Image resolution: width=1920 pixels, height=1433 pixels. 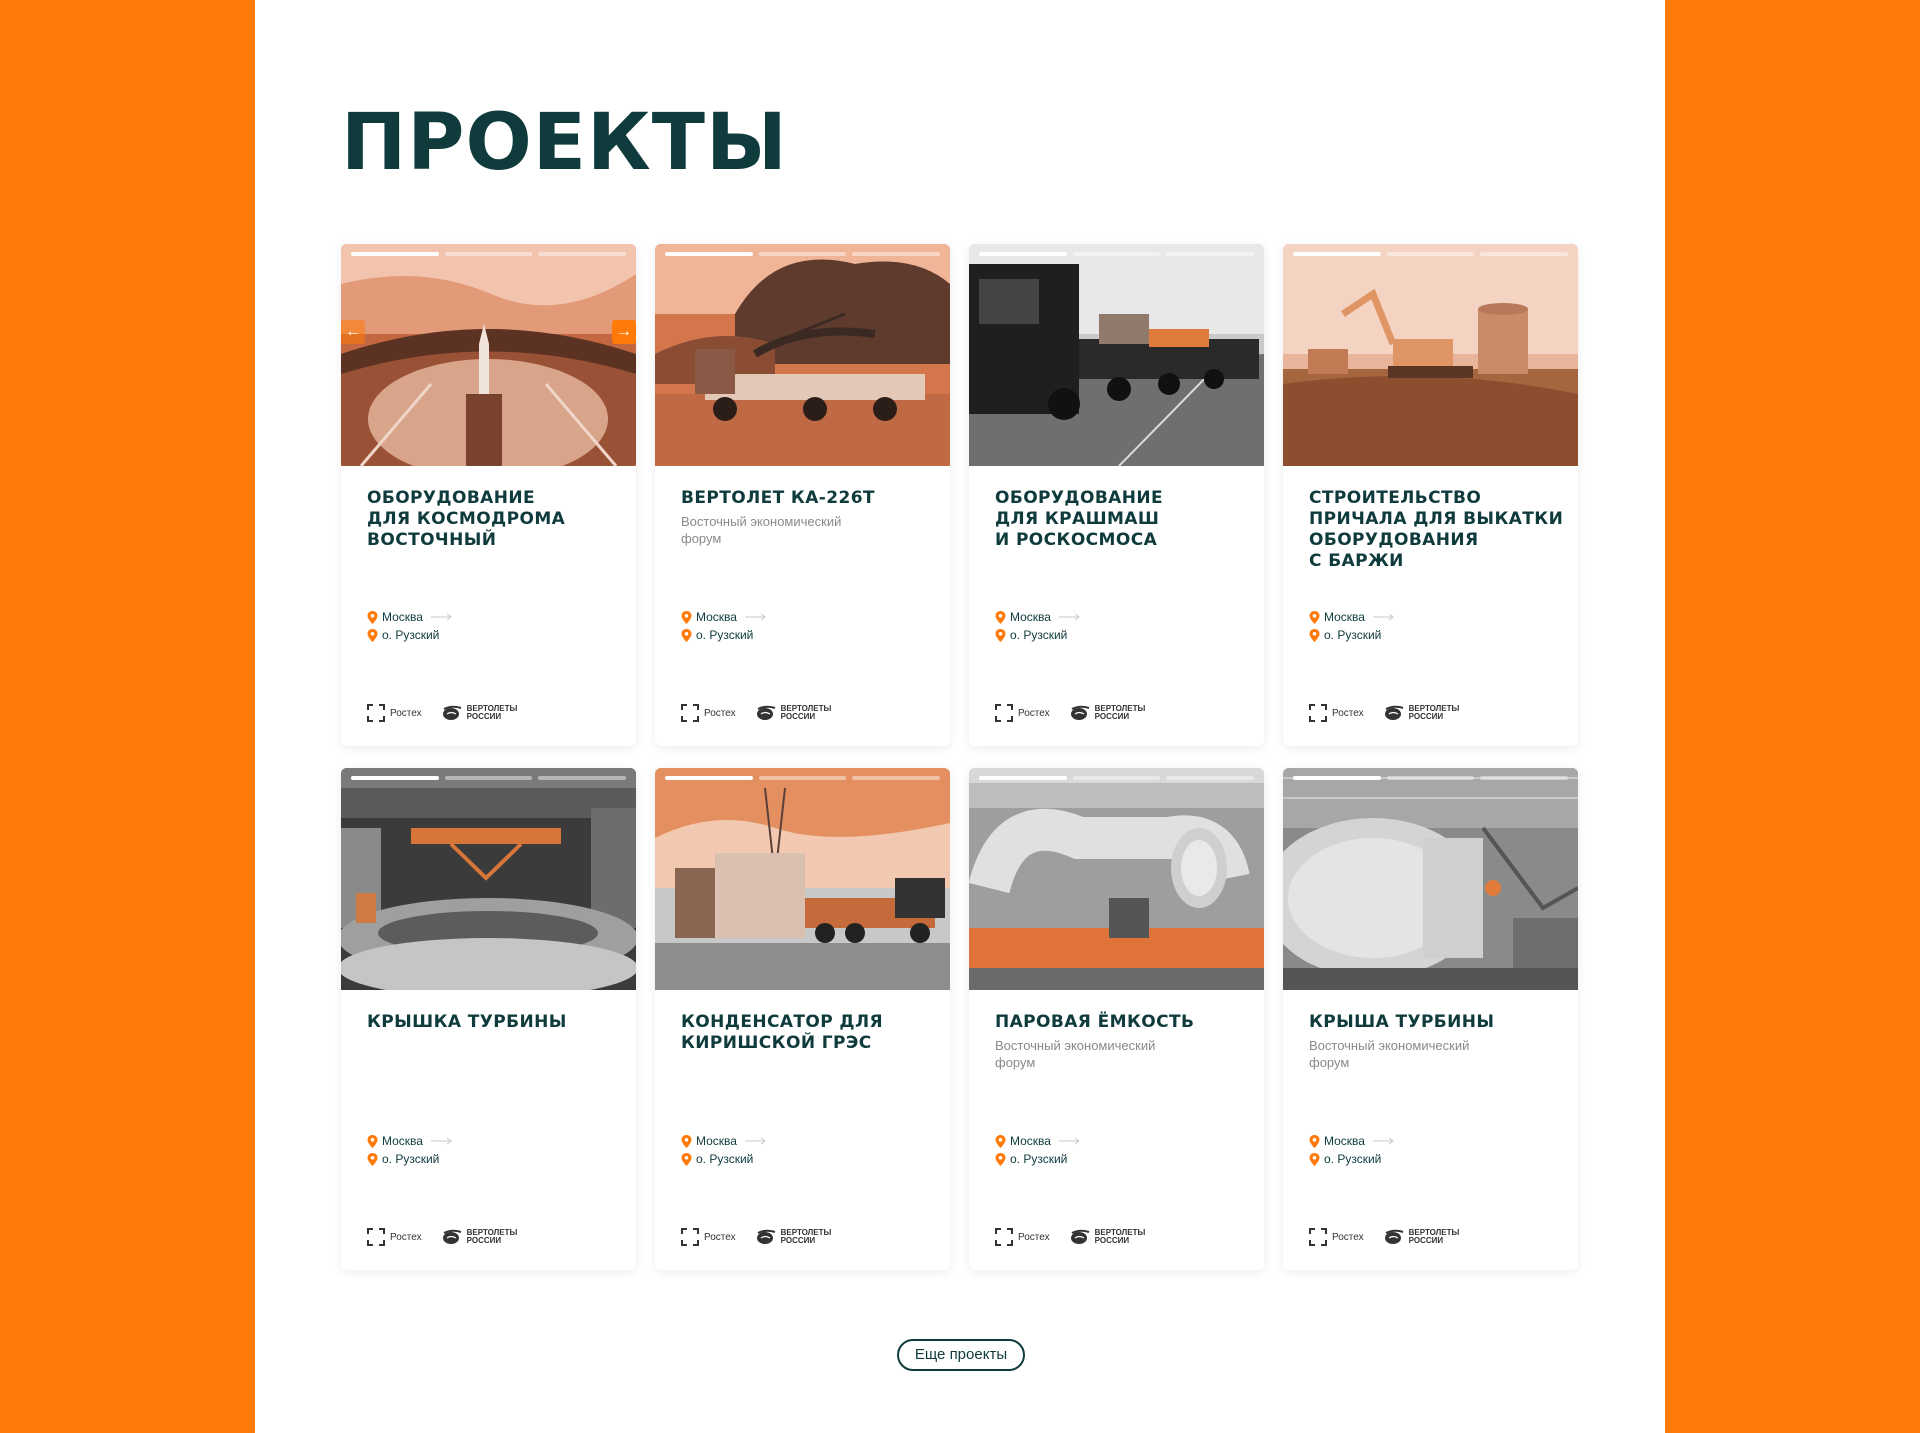 I want to click on helicopter-on-truck-photo, so click(x=802, y=355).